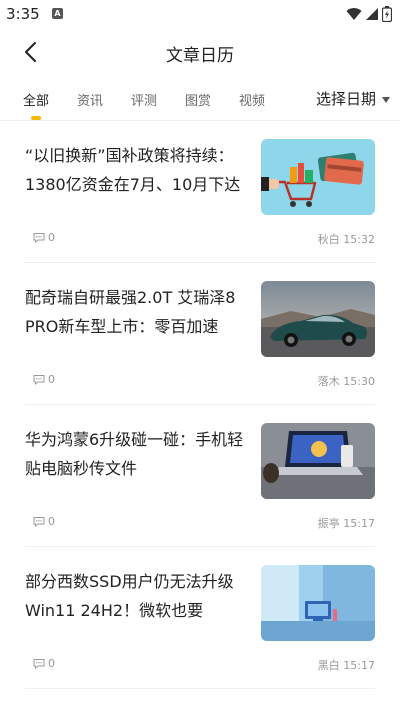  I want to click on tab-news: 资讯, so click(90, 99).